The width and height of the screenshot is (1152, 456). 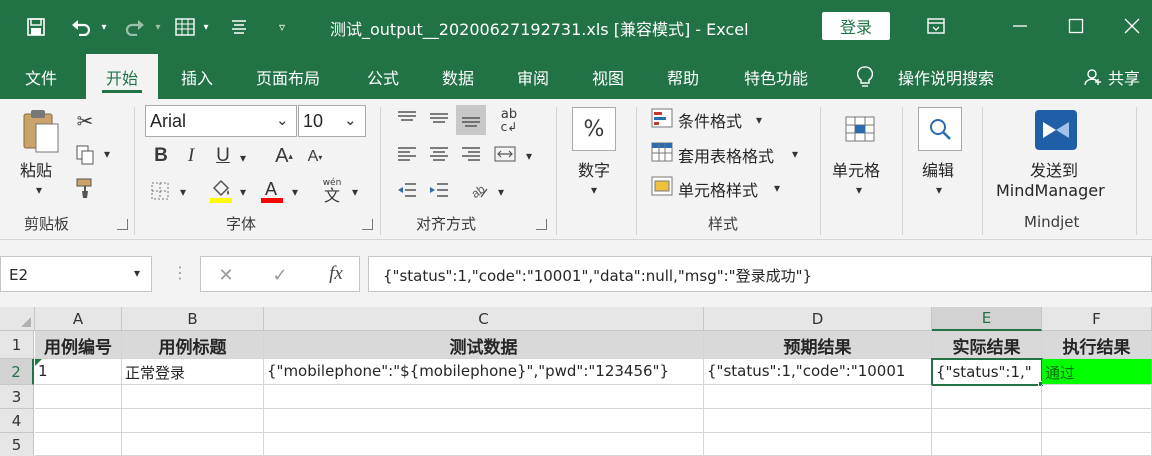 What do you see at coordinates (1097, 397) in the screenshot?
I see `cell-f3` at bounding box center [1097, 397].